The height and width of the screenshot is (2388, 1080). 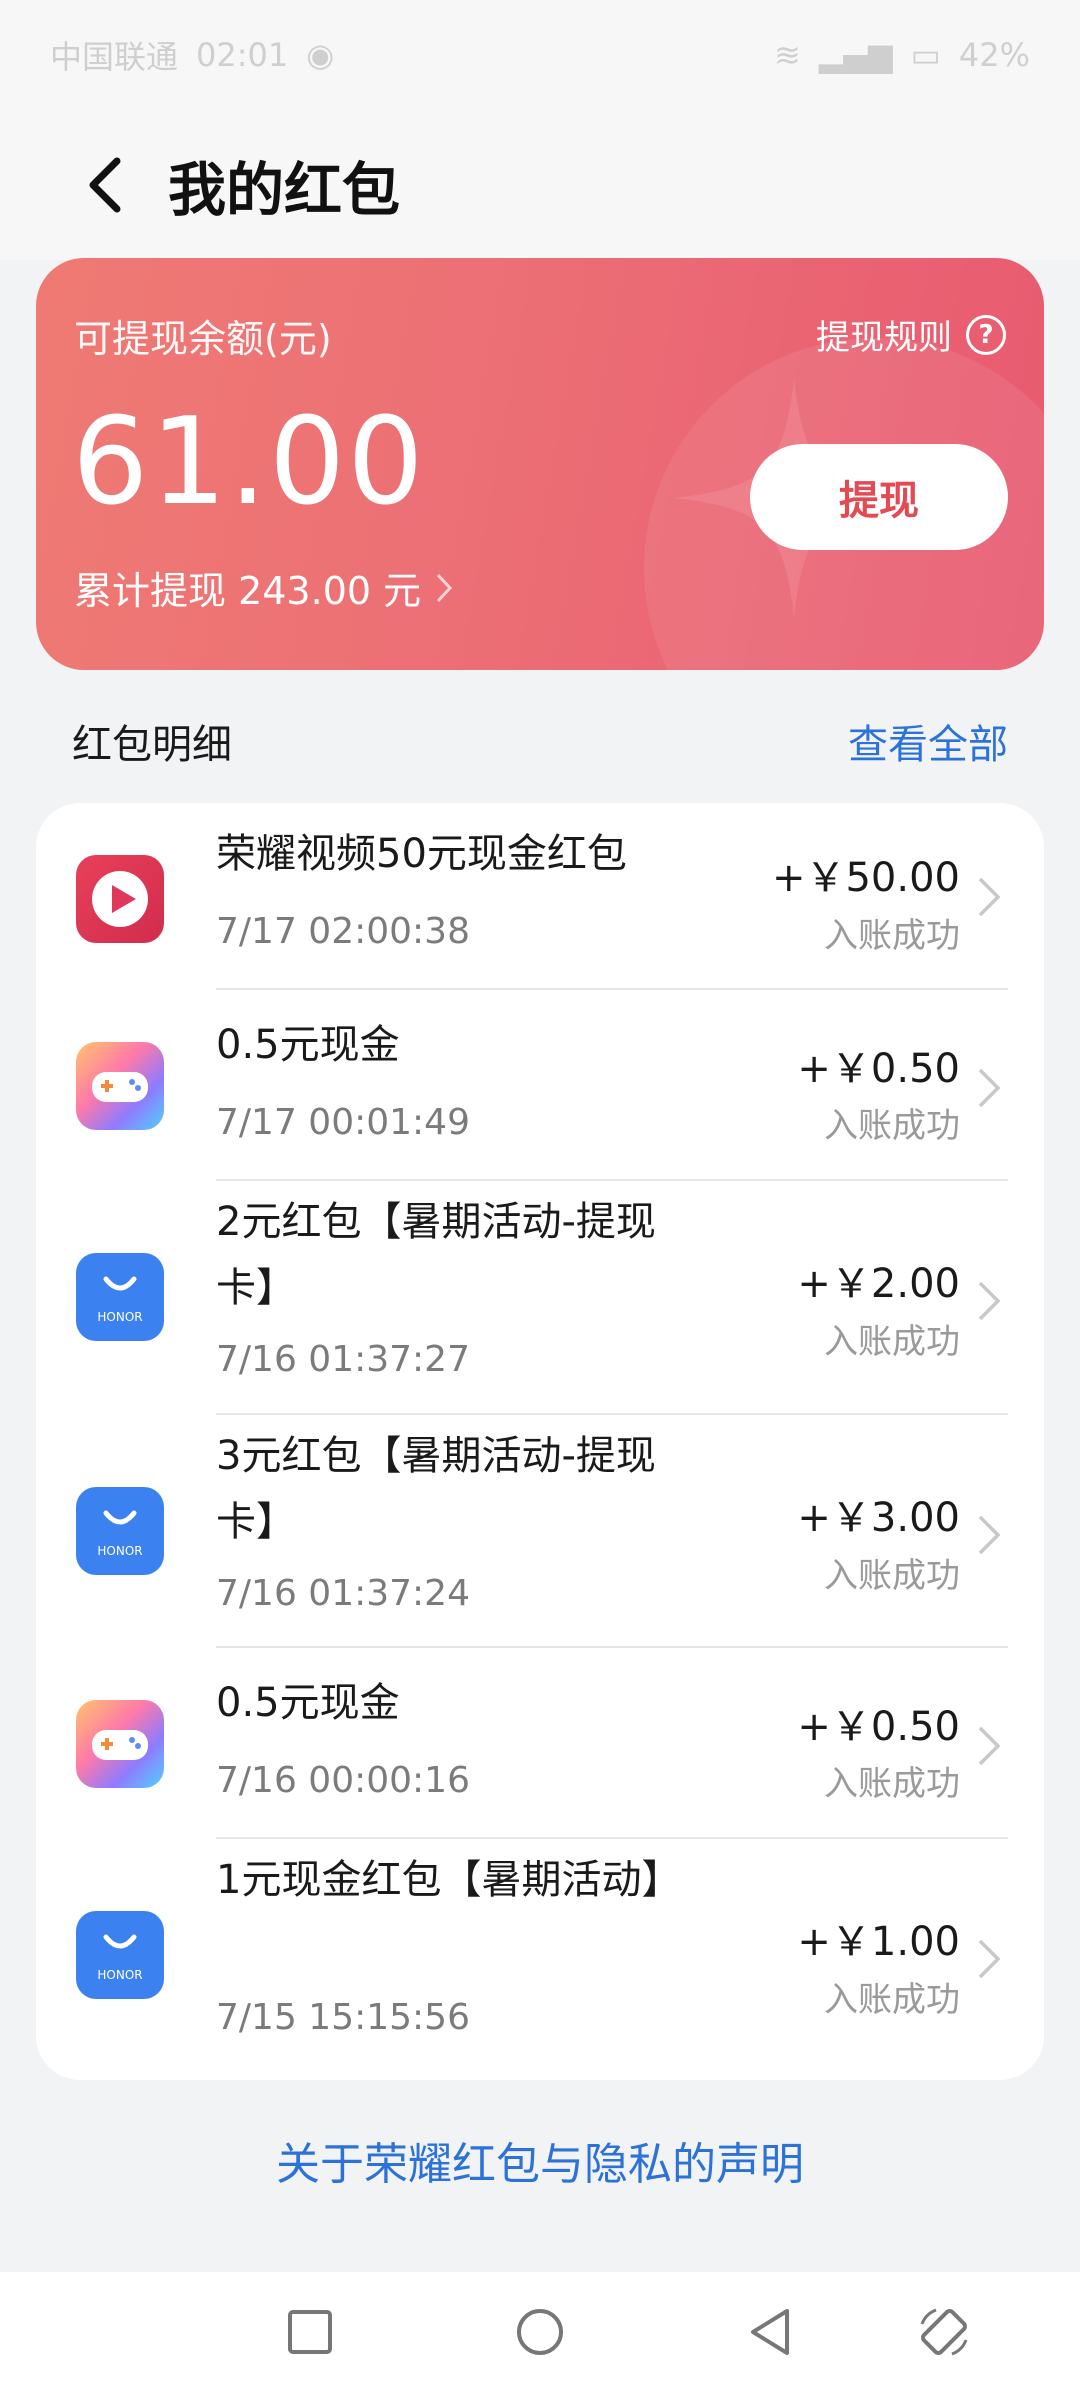 I want to click on privacy-statement-link: 关于荣耀红包与隐私的声明, so click(x=540, y=2160).